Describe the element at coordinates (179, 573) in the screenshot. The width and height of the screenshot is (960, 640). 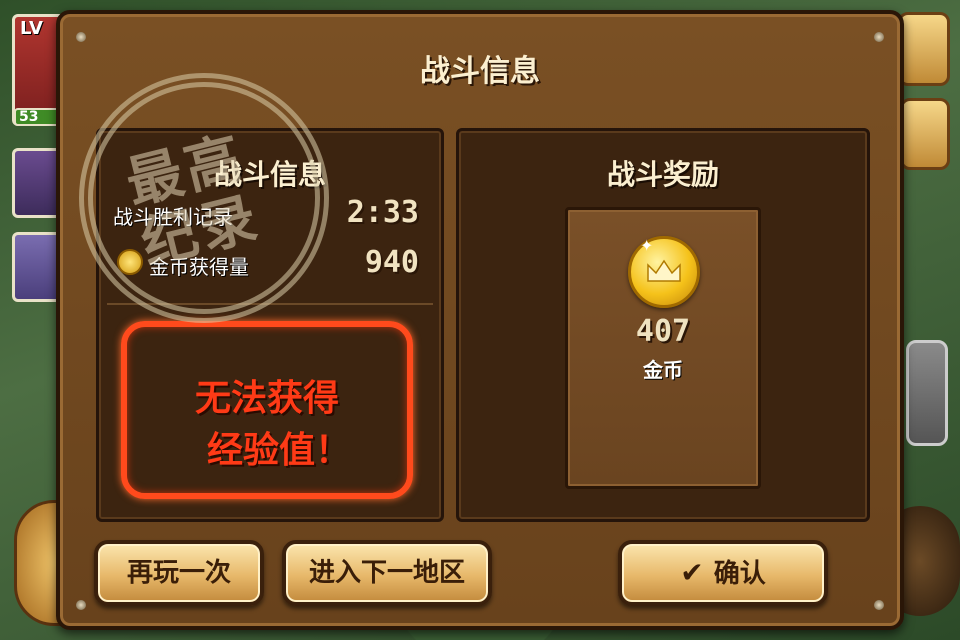
I see `replay-button: 再玩一次` at that location.